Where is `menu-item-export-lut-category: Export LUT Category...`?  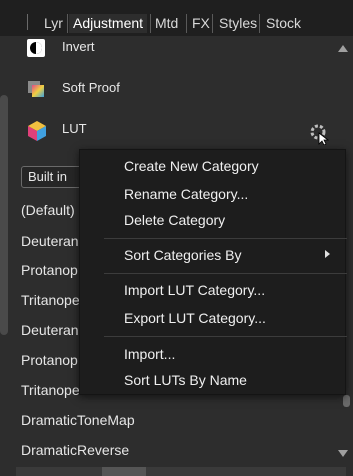 menu-item-export-lut-category: Export LUT Category... is located at coordinates (195, 318).